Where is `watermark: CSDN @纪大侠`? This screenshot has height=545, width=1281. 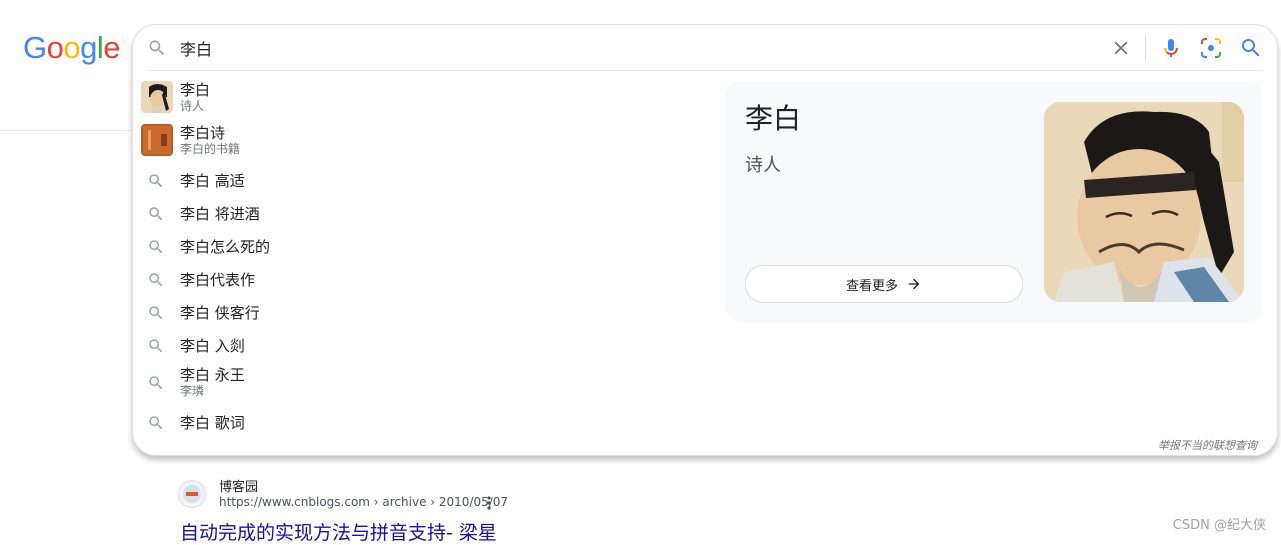 watermark: CSDN @纪大侠 is located at coordinates (1219, 525).